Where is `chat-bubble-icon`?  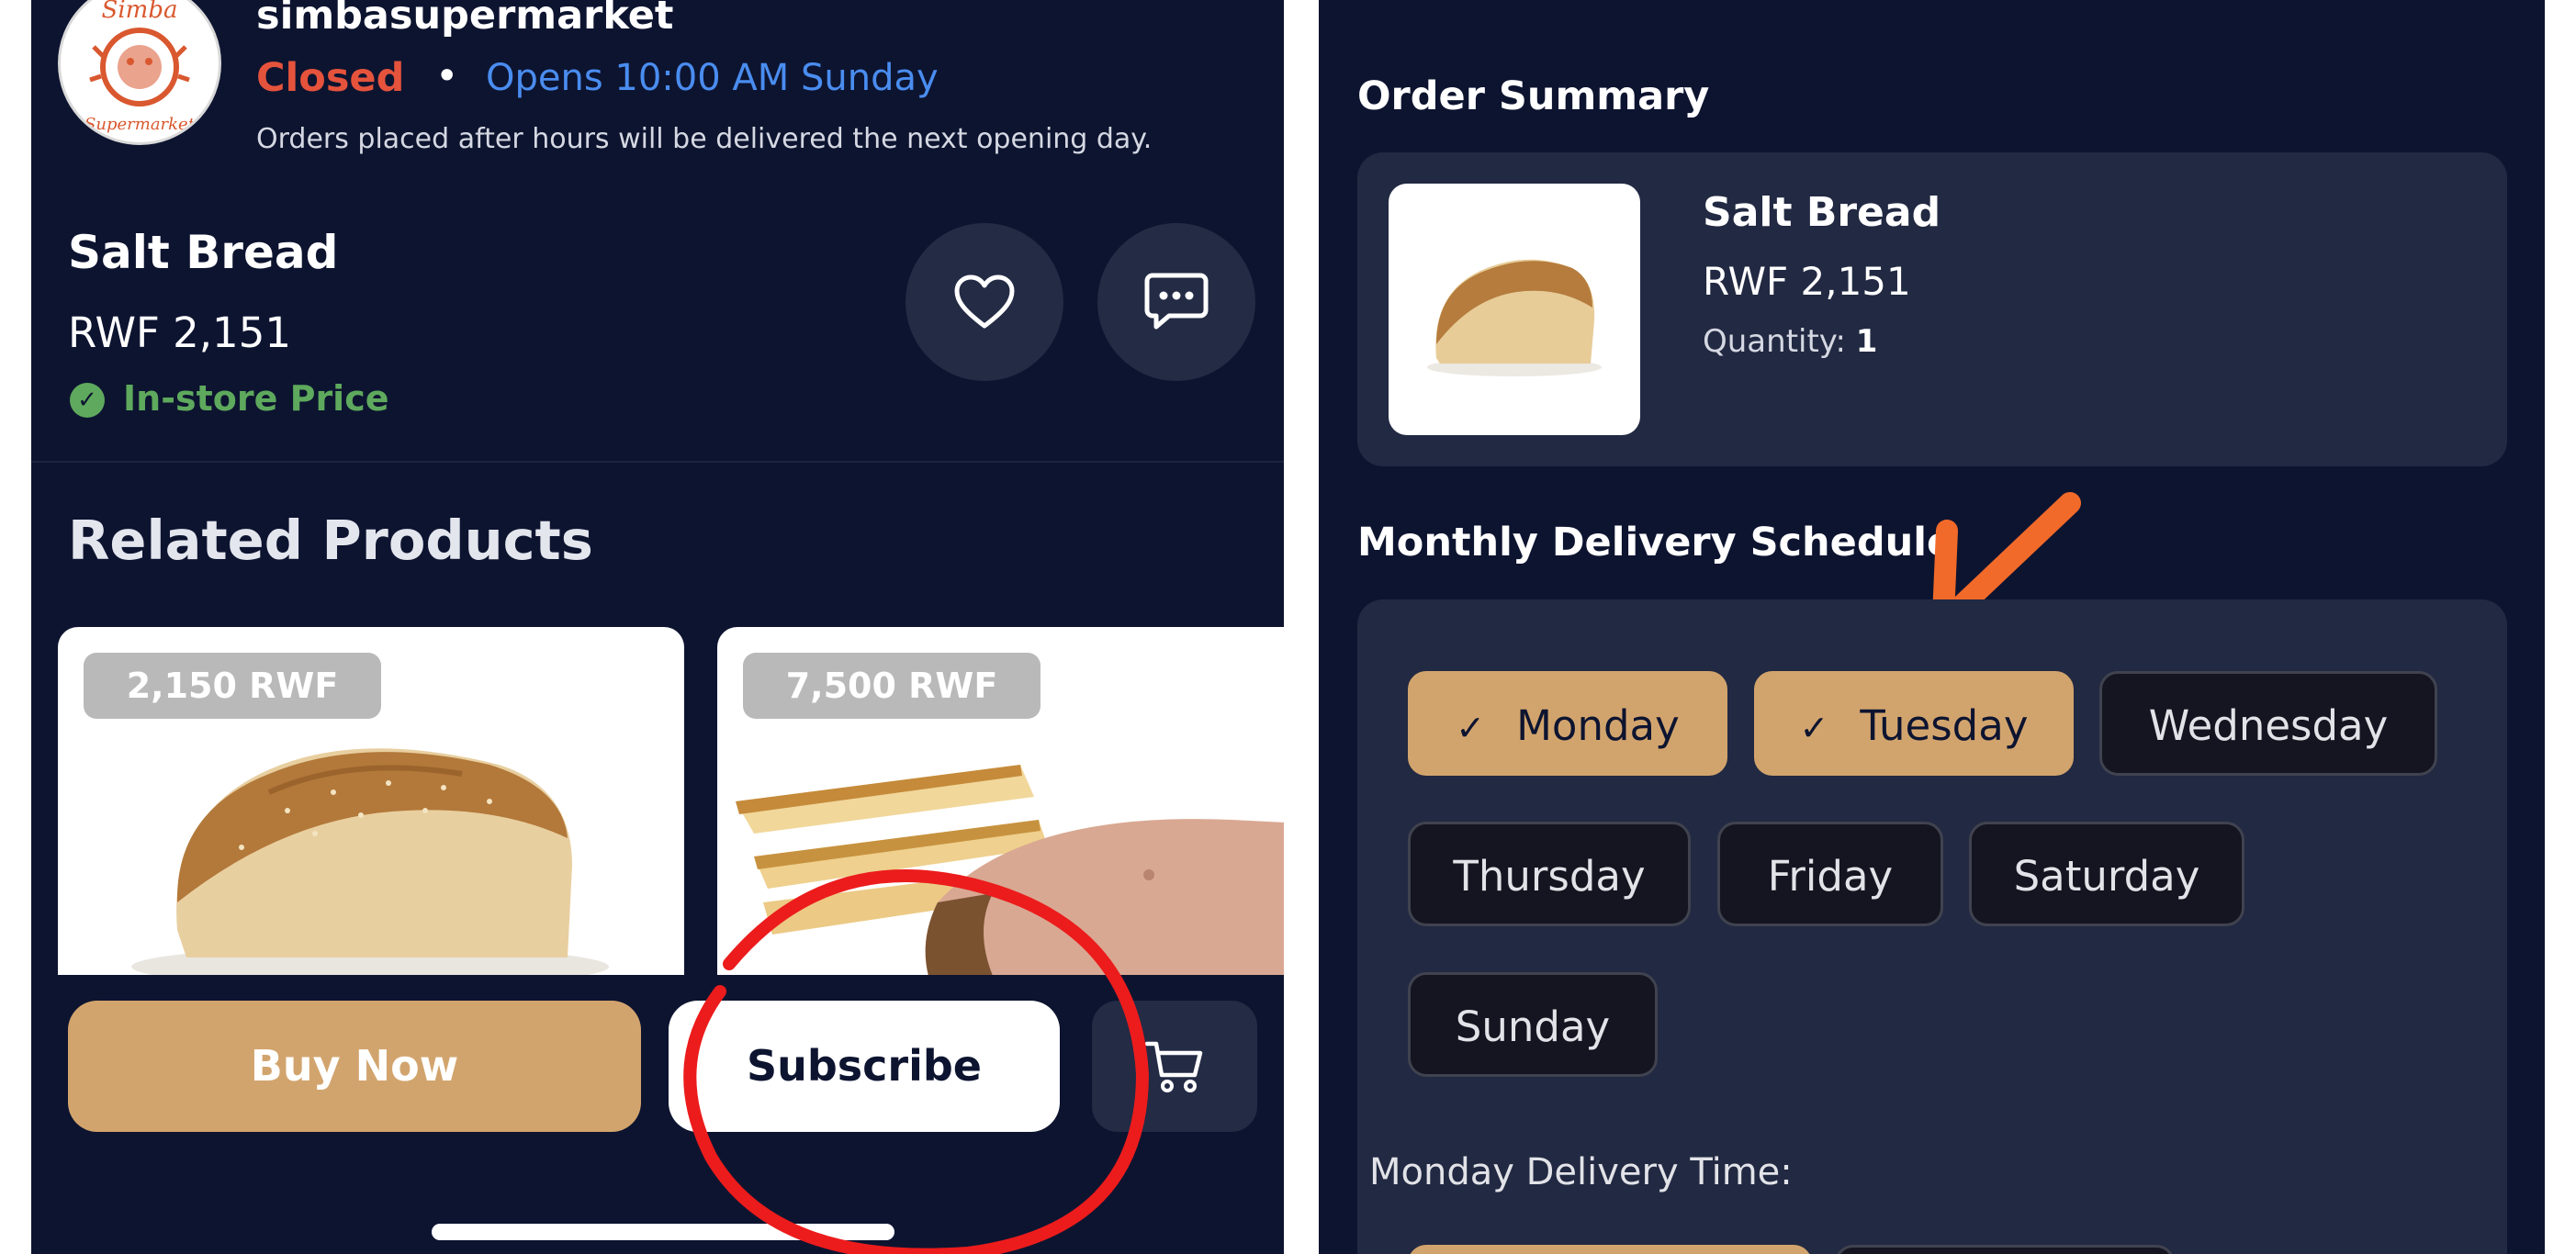 chat-bubble-icon is located at coordinates (1176, 301).